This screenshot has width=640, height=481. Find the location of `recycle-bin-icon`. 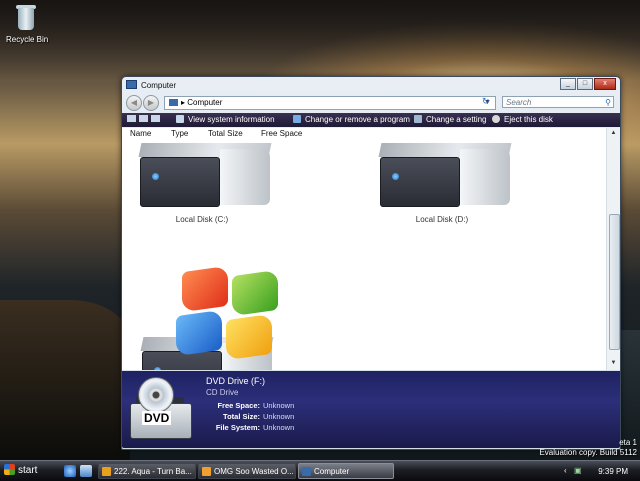

recycle-bin-icon is located at coordinates (26, 18).